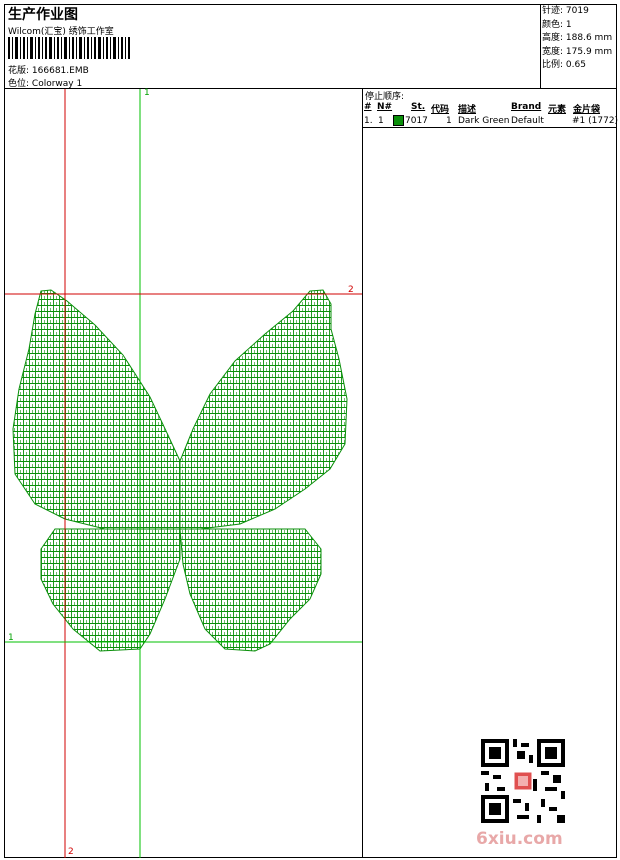  I want to click on design-line: 花版: 166681.EMB, so click(48, 69).